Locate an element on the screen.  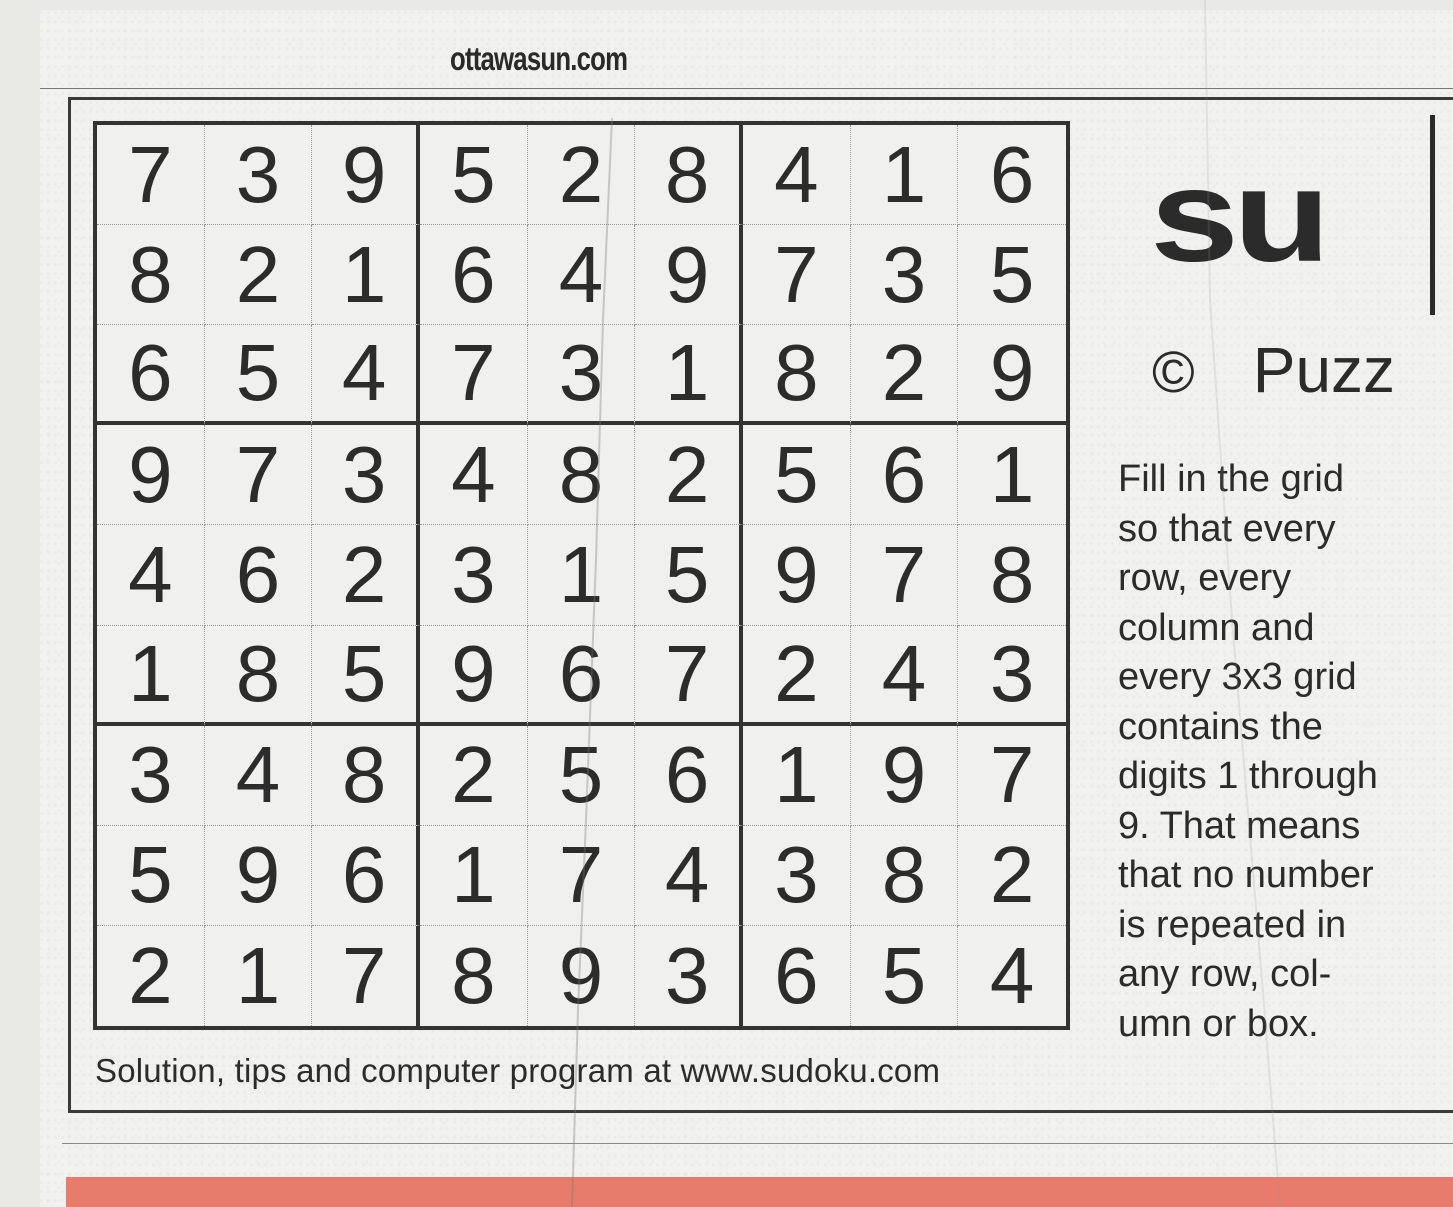
instruction-line: contains the is located at coordinates (1220, 726).